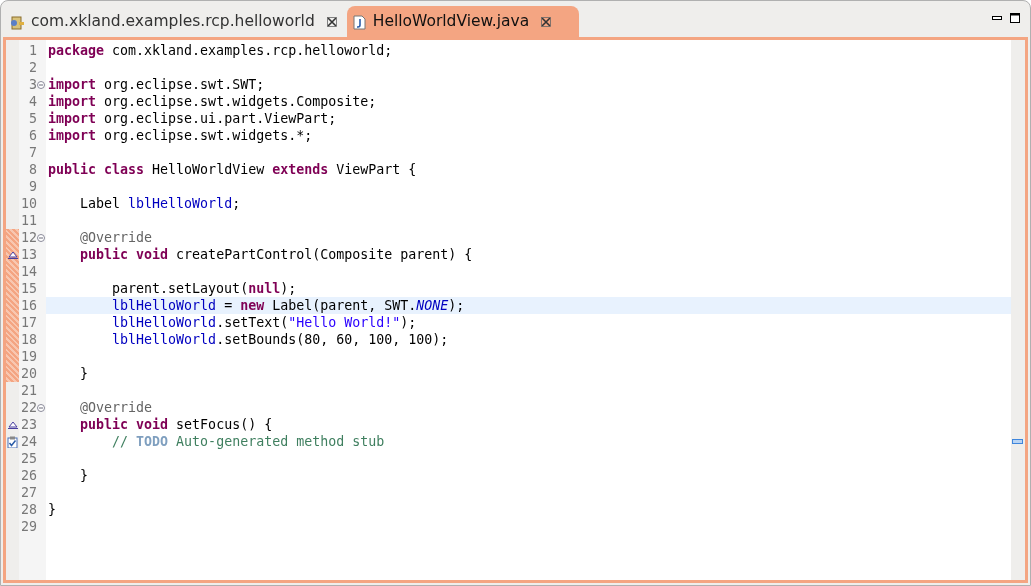 Image resolution: width=1031 pixels, height=586 pixels. What do you see at coordinates (28, 492) in the screenshot?
I see `line-number: 27` at bounding box center [28, 492].